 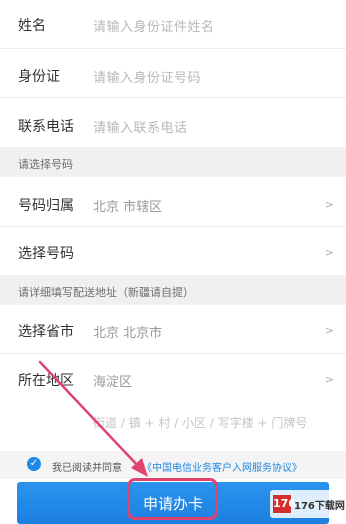 What do you see at coordinates (173, 162) in the screenshot?
I see `section-header-number: 请选择号码` at bounding box center [173, 162].